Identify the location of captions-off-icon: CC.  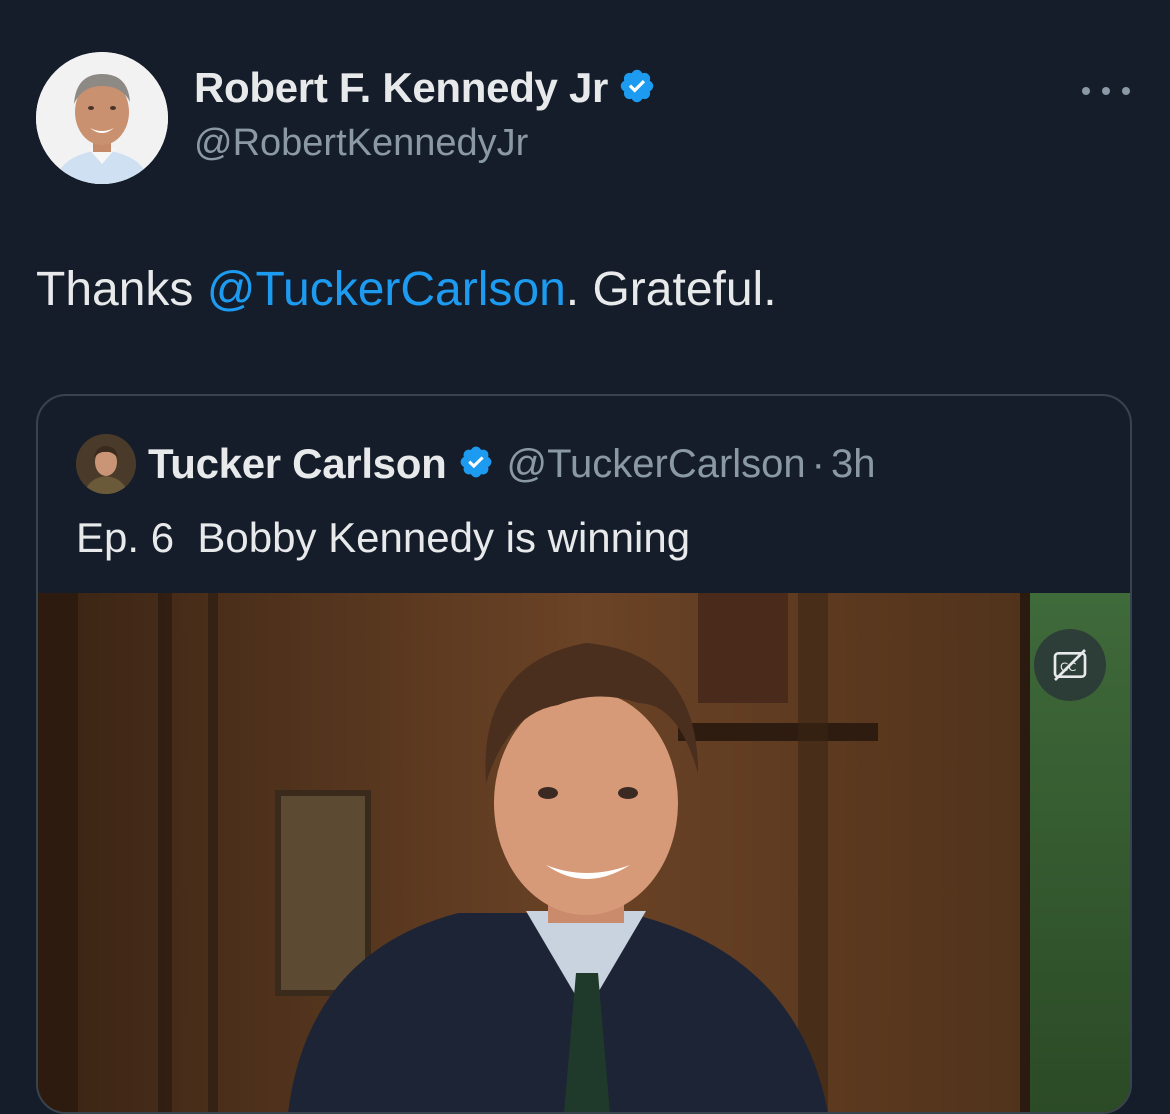
(1070, 665).